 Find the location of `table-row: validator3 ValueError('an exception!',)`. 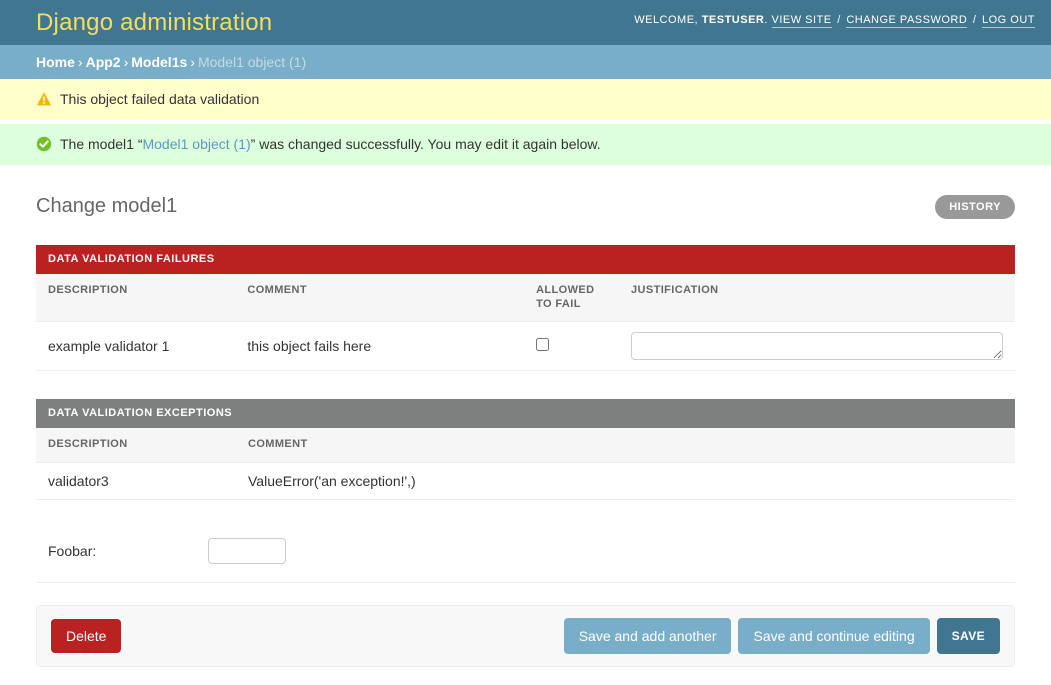

table-row: validator3 ValueError('an exception!',) is located at coordinates (525, 481).